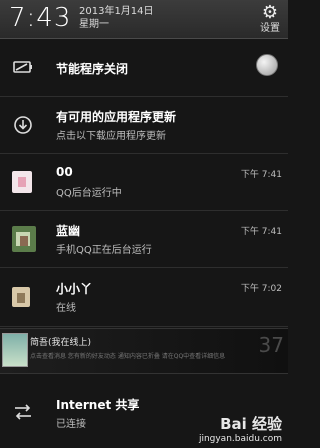 This screenshot has height=448, width=320. Describe the element at coordinates (144, 239) in the screenshot. I see `qq-notification-row-2: 蓝幽 手机QQ正在后台运行 下午 7:41` at that location.